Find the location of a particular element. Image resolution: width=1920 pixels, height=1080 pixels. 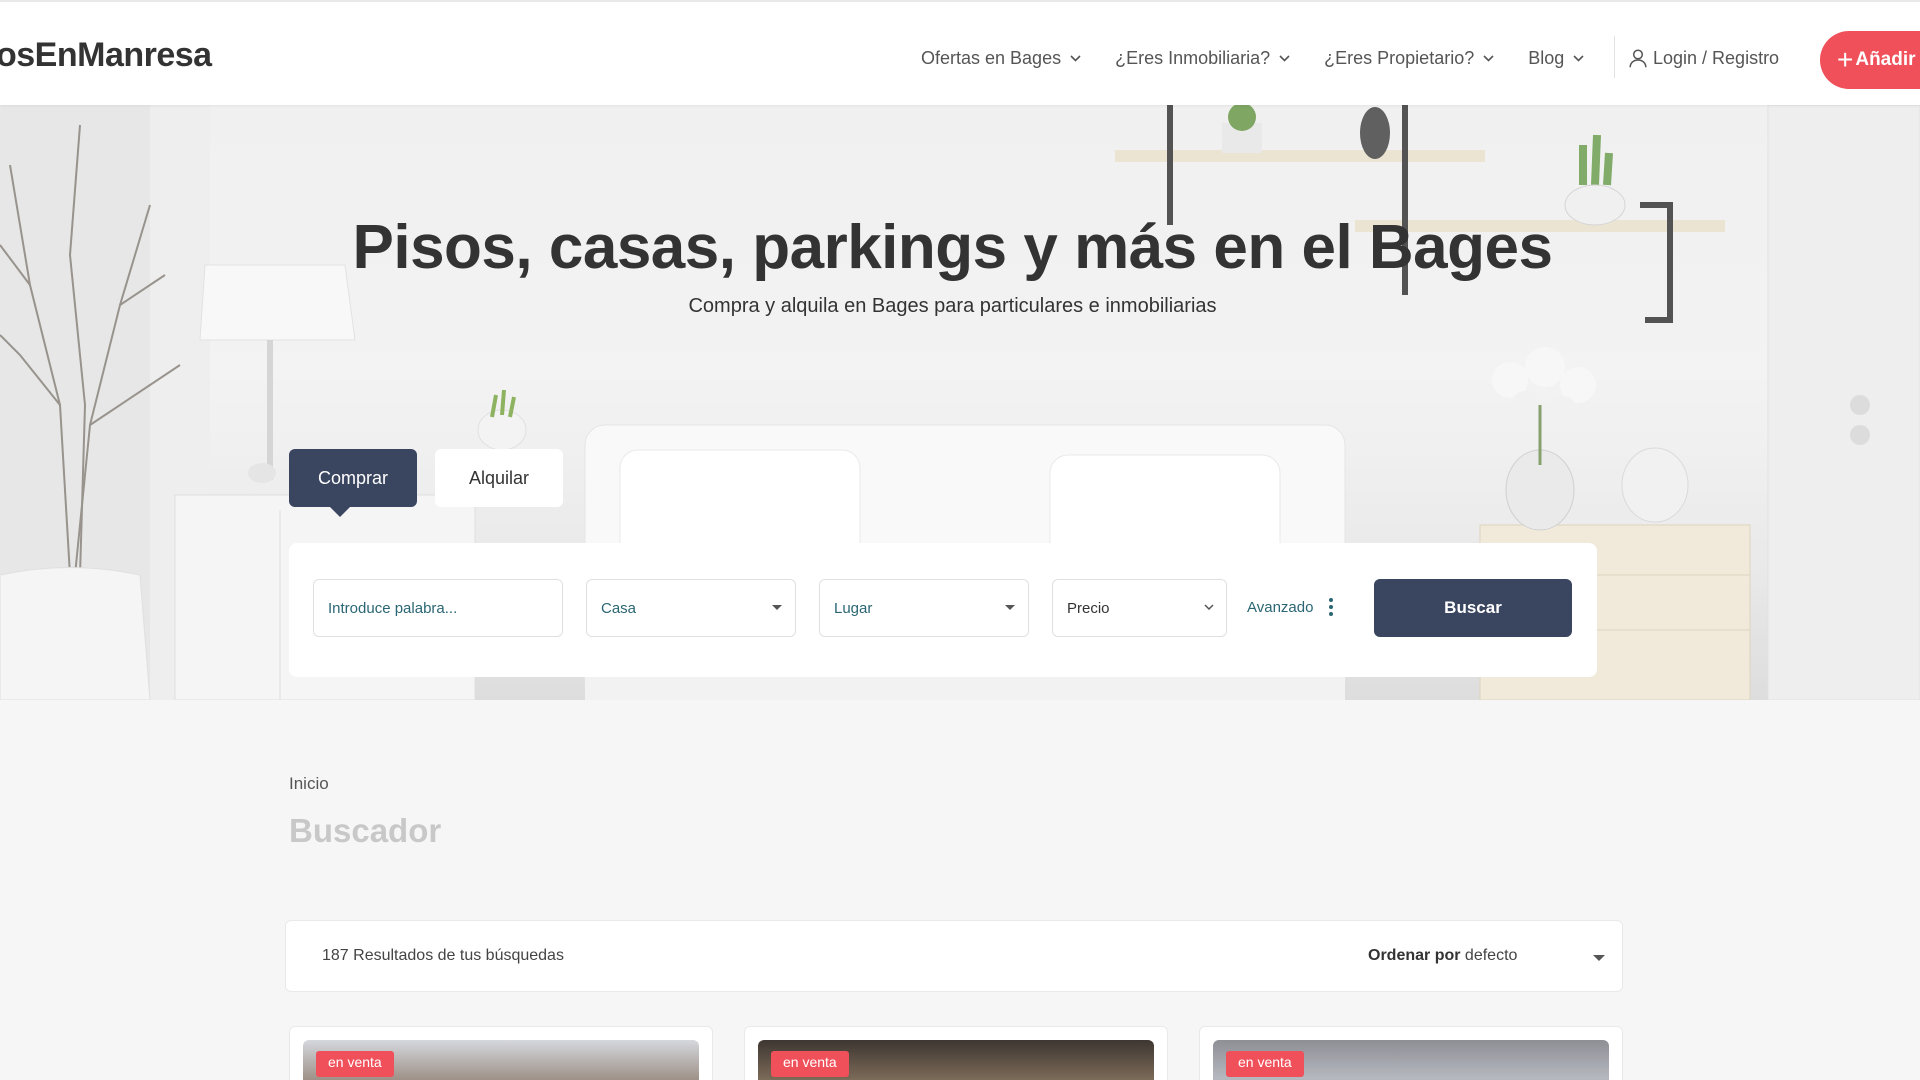

location-select: Lugar is located at coordinates (924, 608).